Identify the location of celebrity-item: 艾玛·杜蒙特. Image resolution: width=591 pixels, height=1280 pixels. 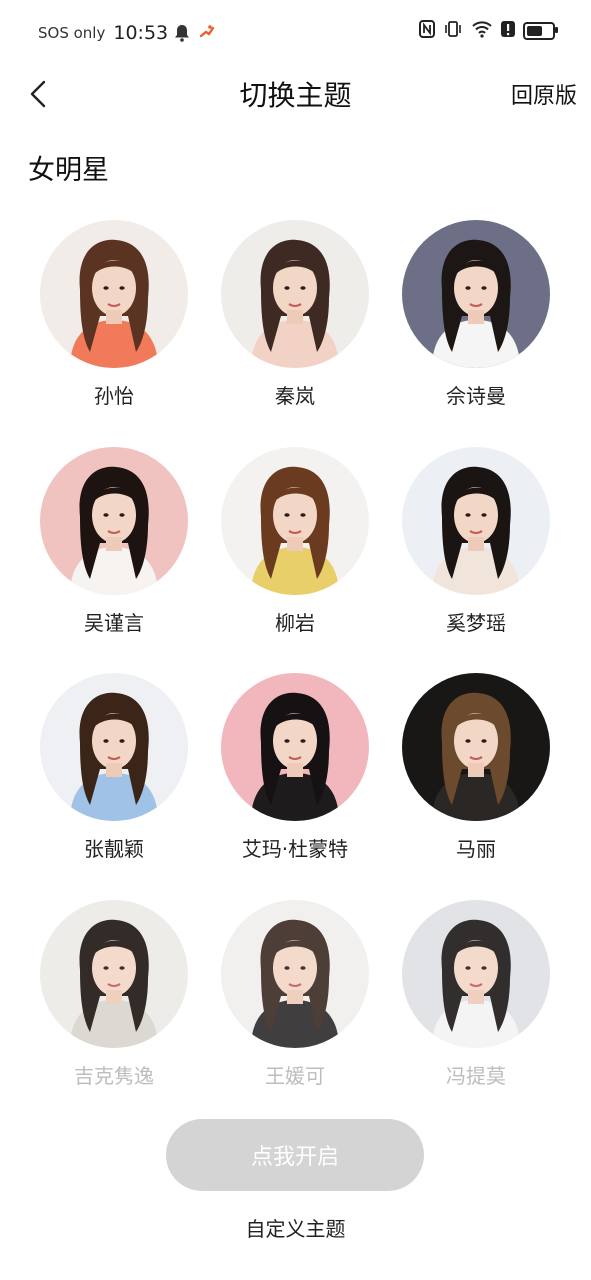
(295, 767).